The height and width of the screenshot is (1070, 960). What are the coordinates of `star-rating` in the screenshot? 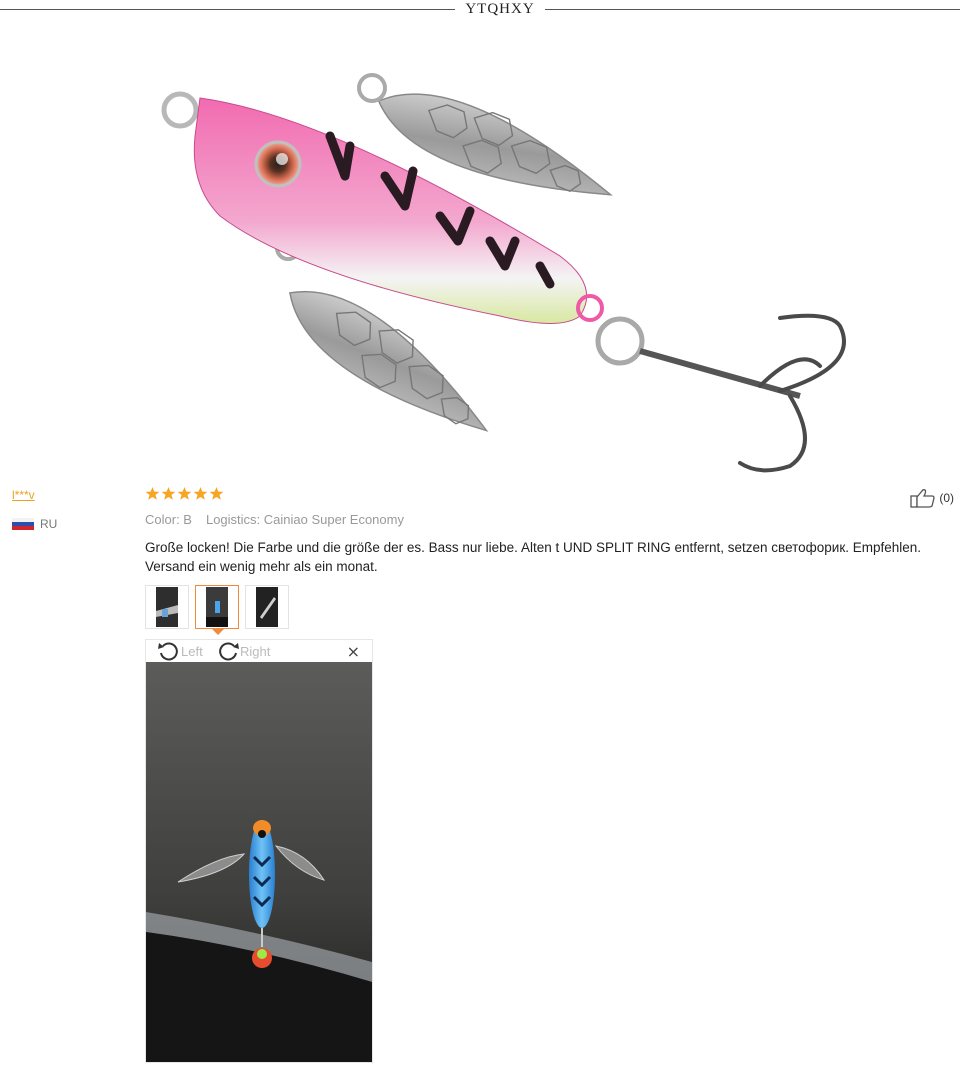 It's located at (184, 493).